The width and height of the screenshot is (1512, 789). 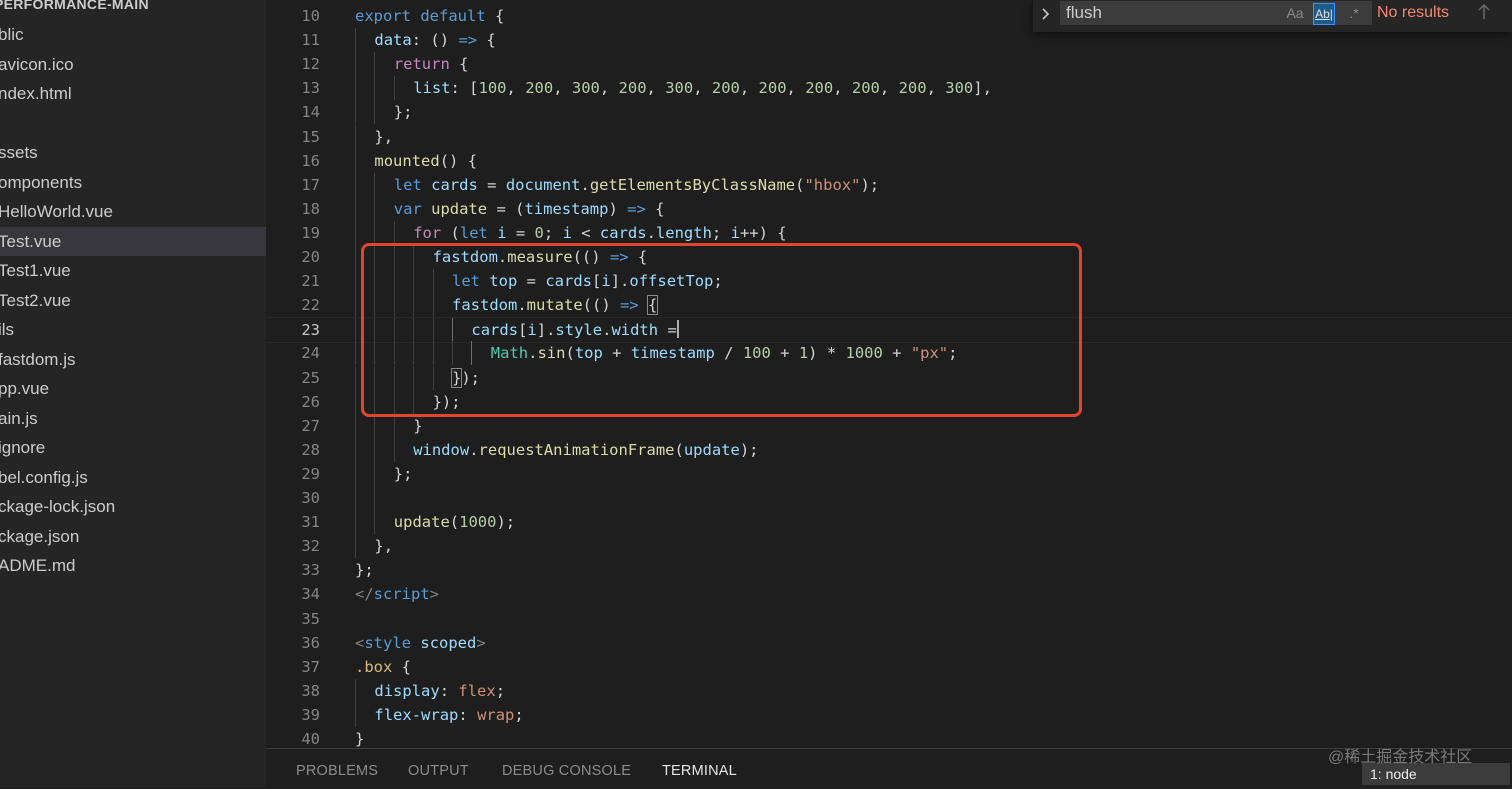 I want to click on explorer-item: blic, so click(x=133, y=34).